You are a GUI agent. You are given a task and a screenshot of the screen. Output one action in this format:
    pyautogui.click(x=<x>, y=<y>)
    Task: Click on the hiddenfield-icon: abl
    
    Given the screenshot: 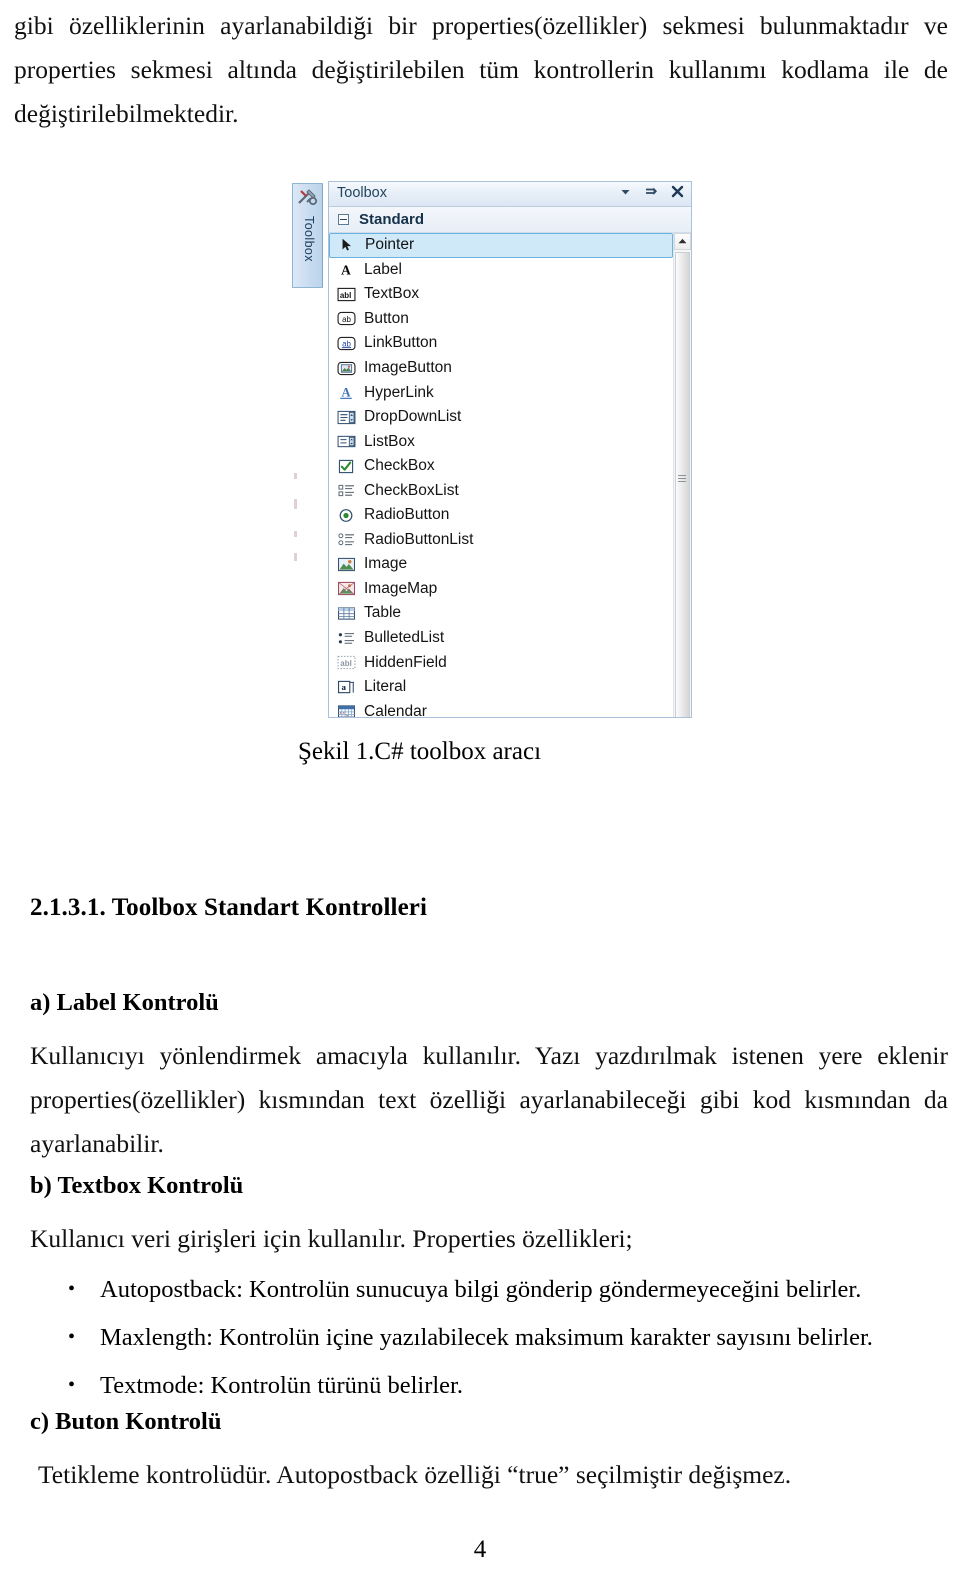 What is the action you would take?
    pyautogui.click(x=346, y=663)
    